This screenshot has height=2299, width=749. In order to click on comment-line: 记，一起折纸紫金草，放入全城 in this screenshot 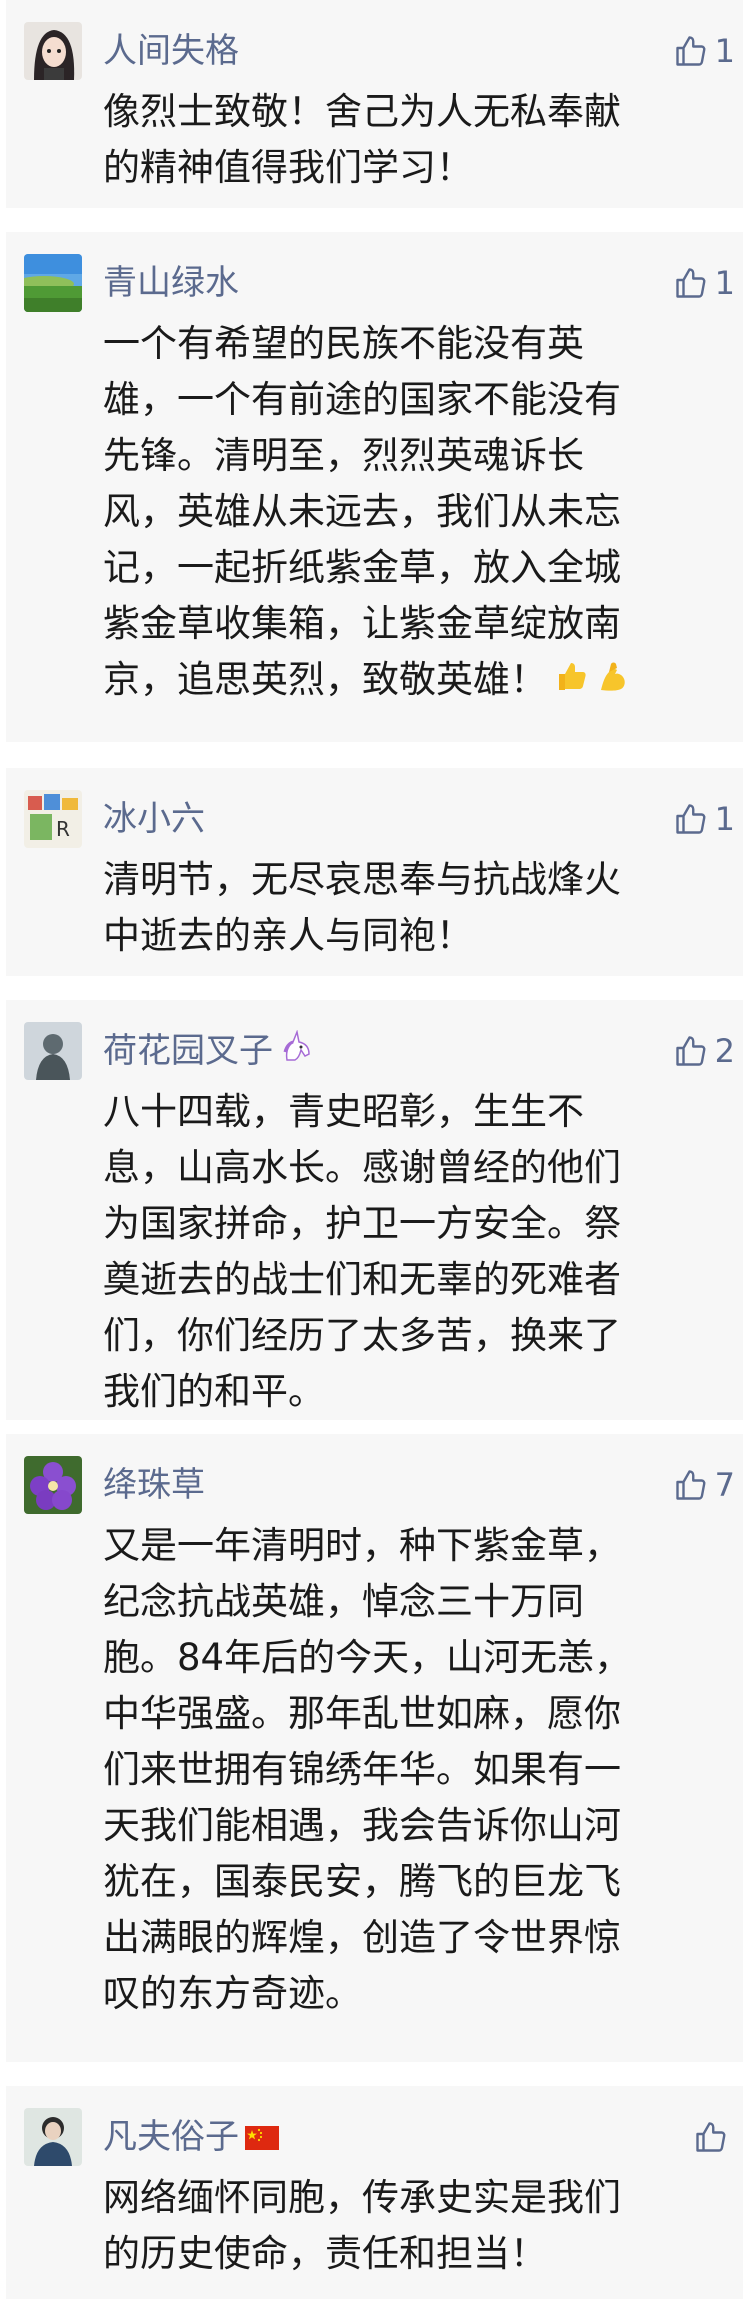, I will do `click(362, 567)`.